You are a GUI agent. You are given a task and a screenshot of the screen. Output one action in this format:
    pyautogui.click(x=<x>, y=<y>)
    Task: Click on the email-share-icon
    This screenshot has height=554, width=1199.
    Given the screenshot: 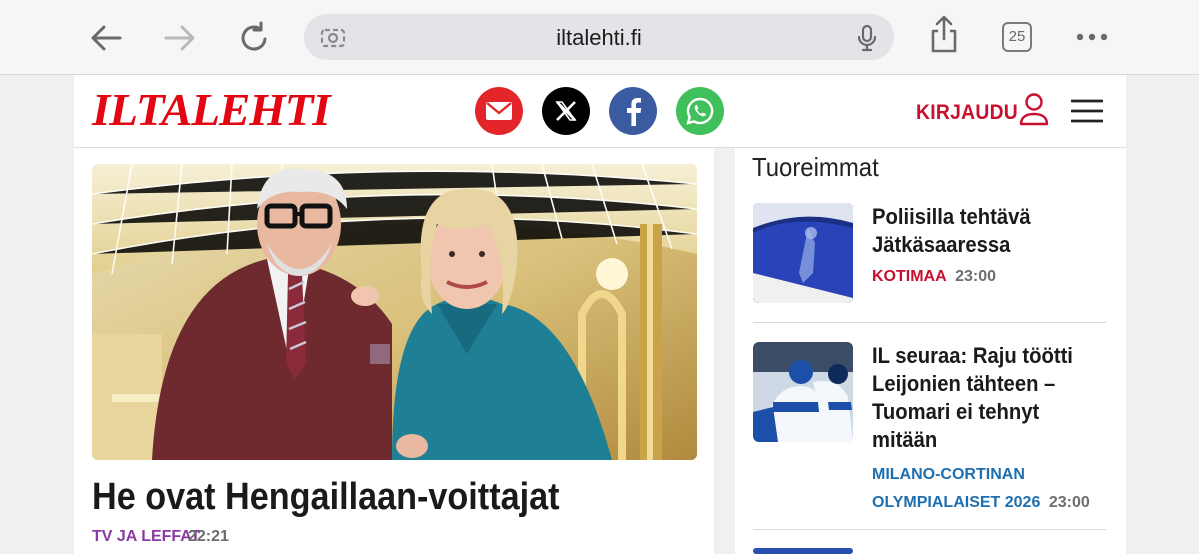 What is the action you would take?
    pyautogui.click(x=499, y=111)
    